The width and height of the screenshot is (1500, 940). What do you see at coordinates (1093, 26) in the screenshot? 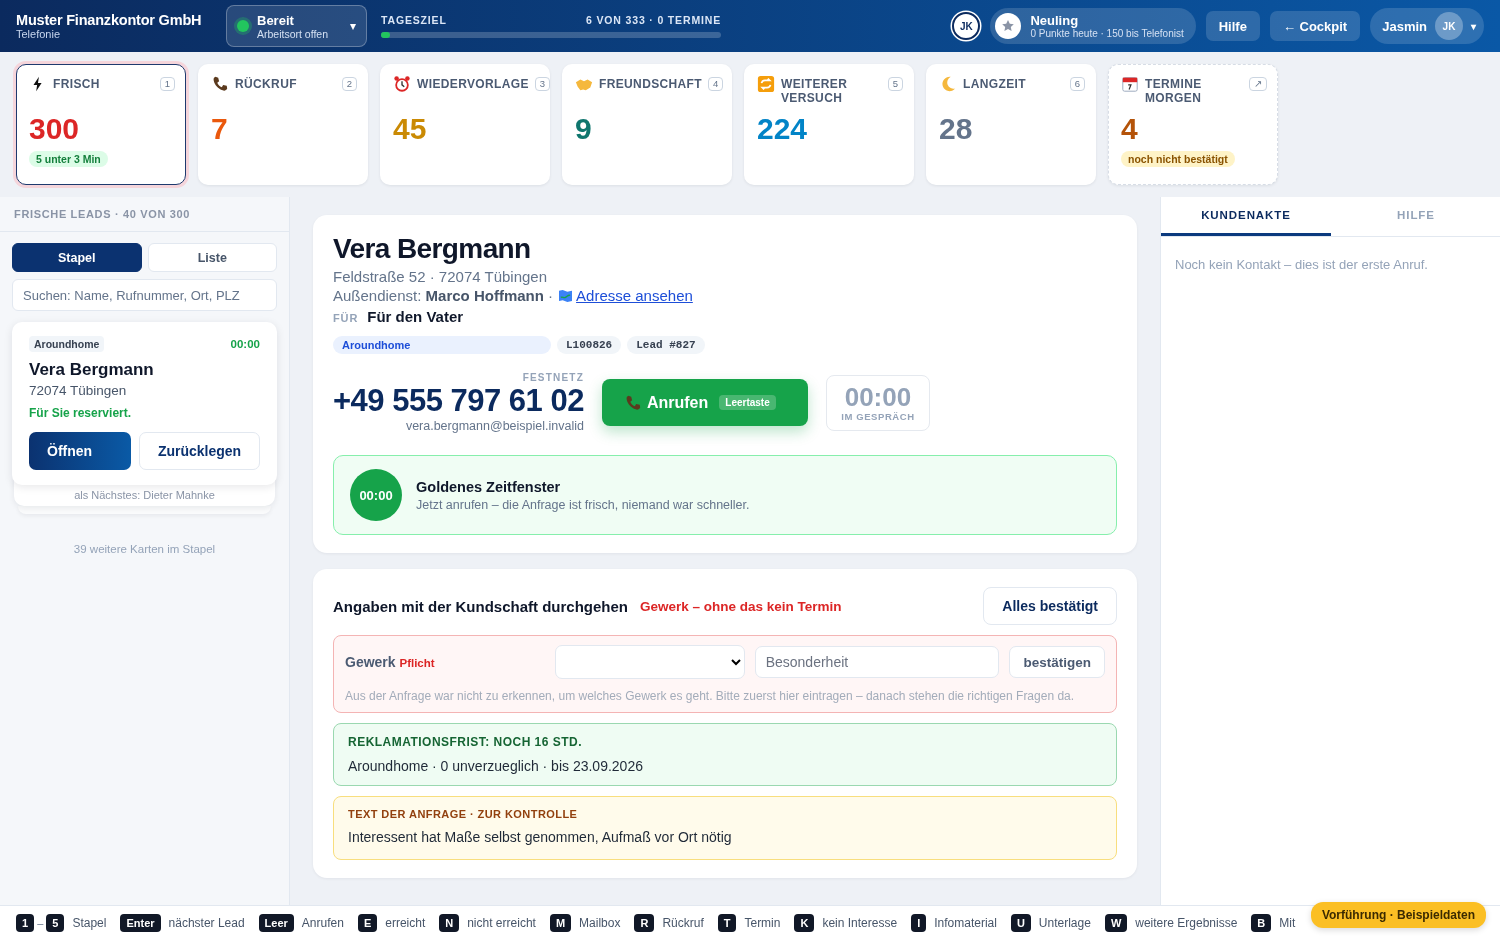
I see `rank-pill: Neuling 0 Punkte heute · 150 bis Telefonist` at bounding box center [1093, 26].